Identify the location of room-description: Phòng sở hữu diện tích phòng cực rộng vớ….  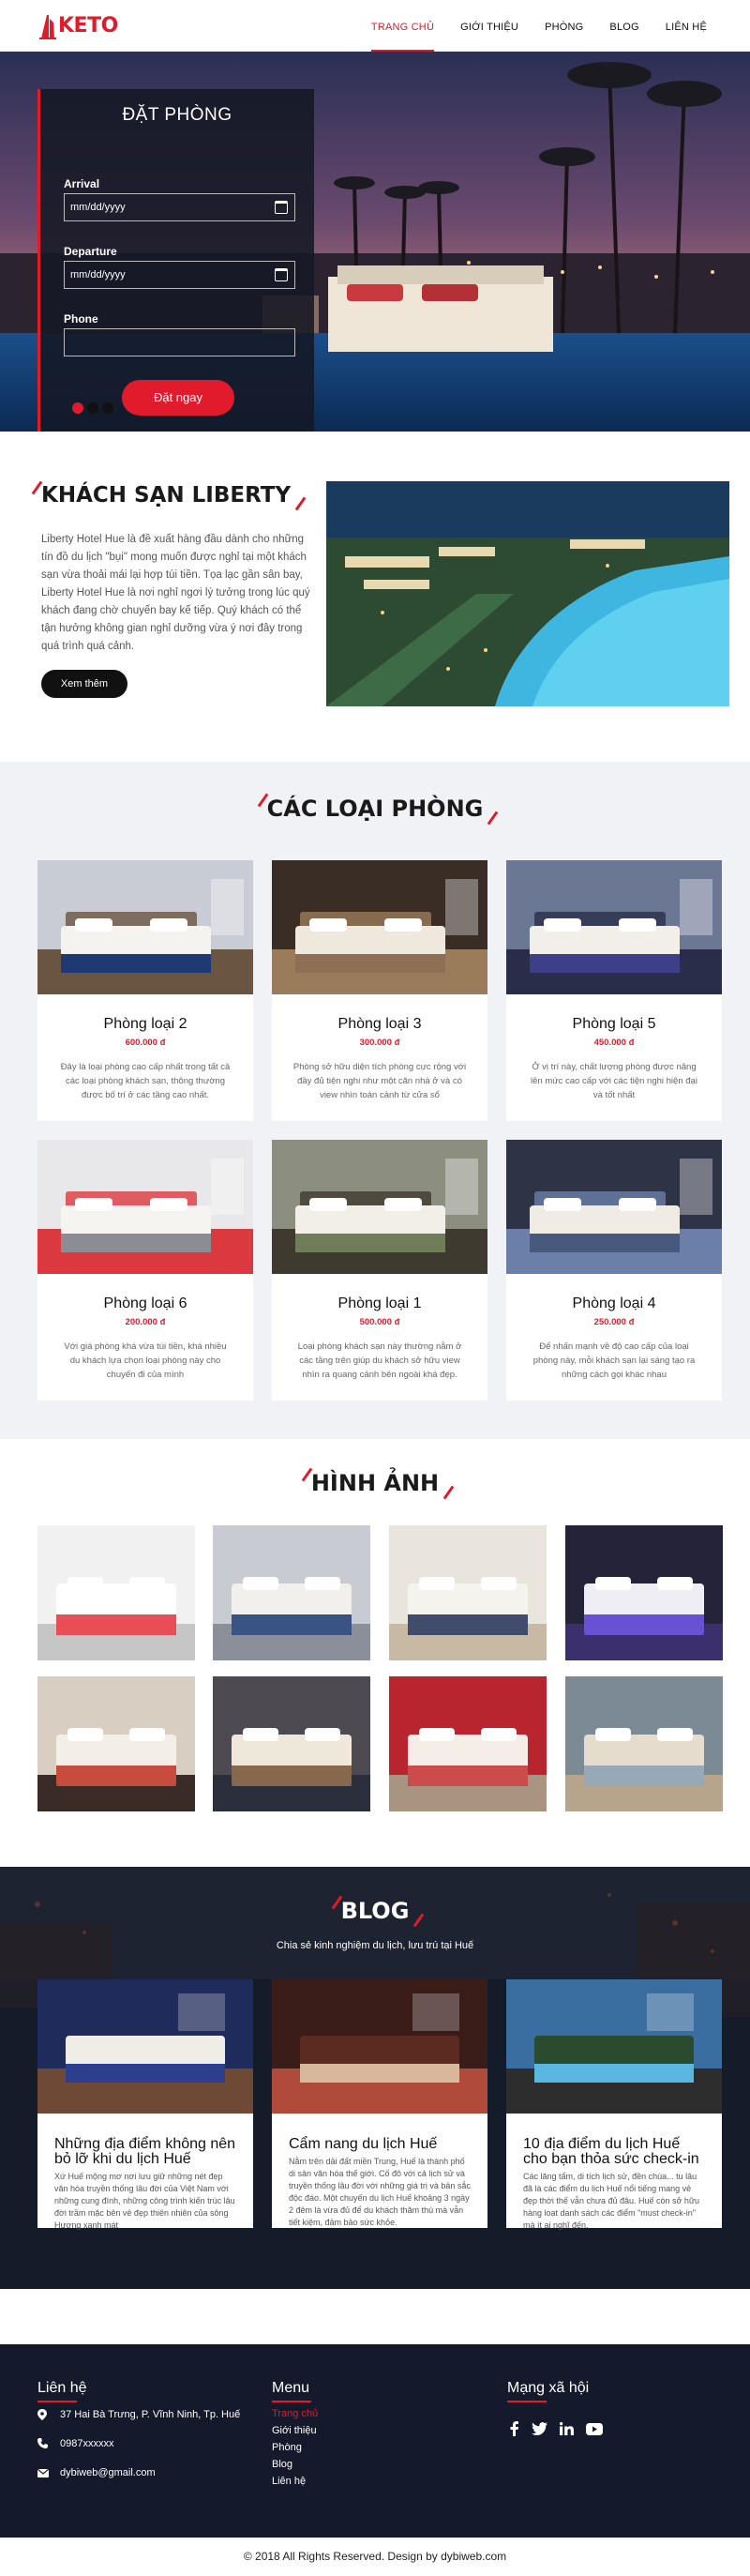
(379, 1081).